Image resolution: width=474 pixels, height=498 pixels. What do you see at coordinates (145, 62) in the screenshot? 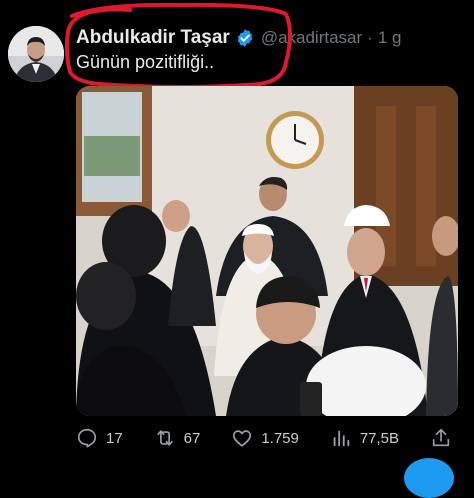
I see `tweet-text: Günün pozitifliği..` at bounding box center [145, 62].